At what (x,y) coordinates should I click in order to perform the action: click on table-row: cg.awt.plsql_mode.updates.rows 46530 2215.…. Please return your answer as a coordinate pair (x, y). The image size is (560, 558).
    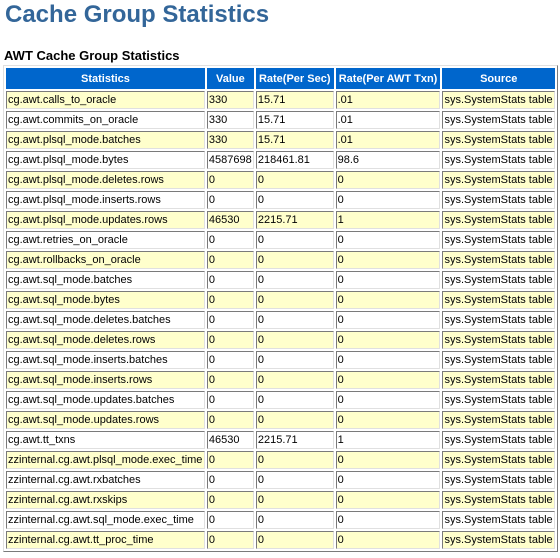
    Looking at the image, I should click on (280, 220).